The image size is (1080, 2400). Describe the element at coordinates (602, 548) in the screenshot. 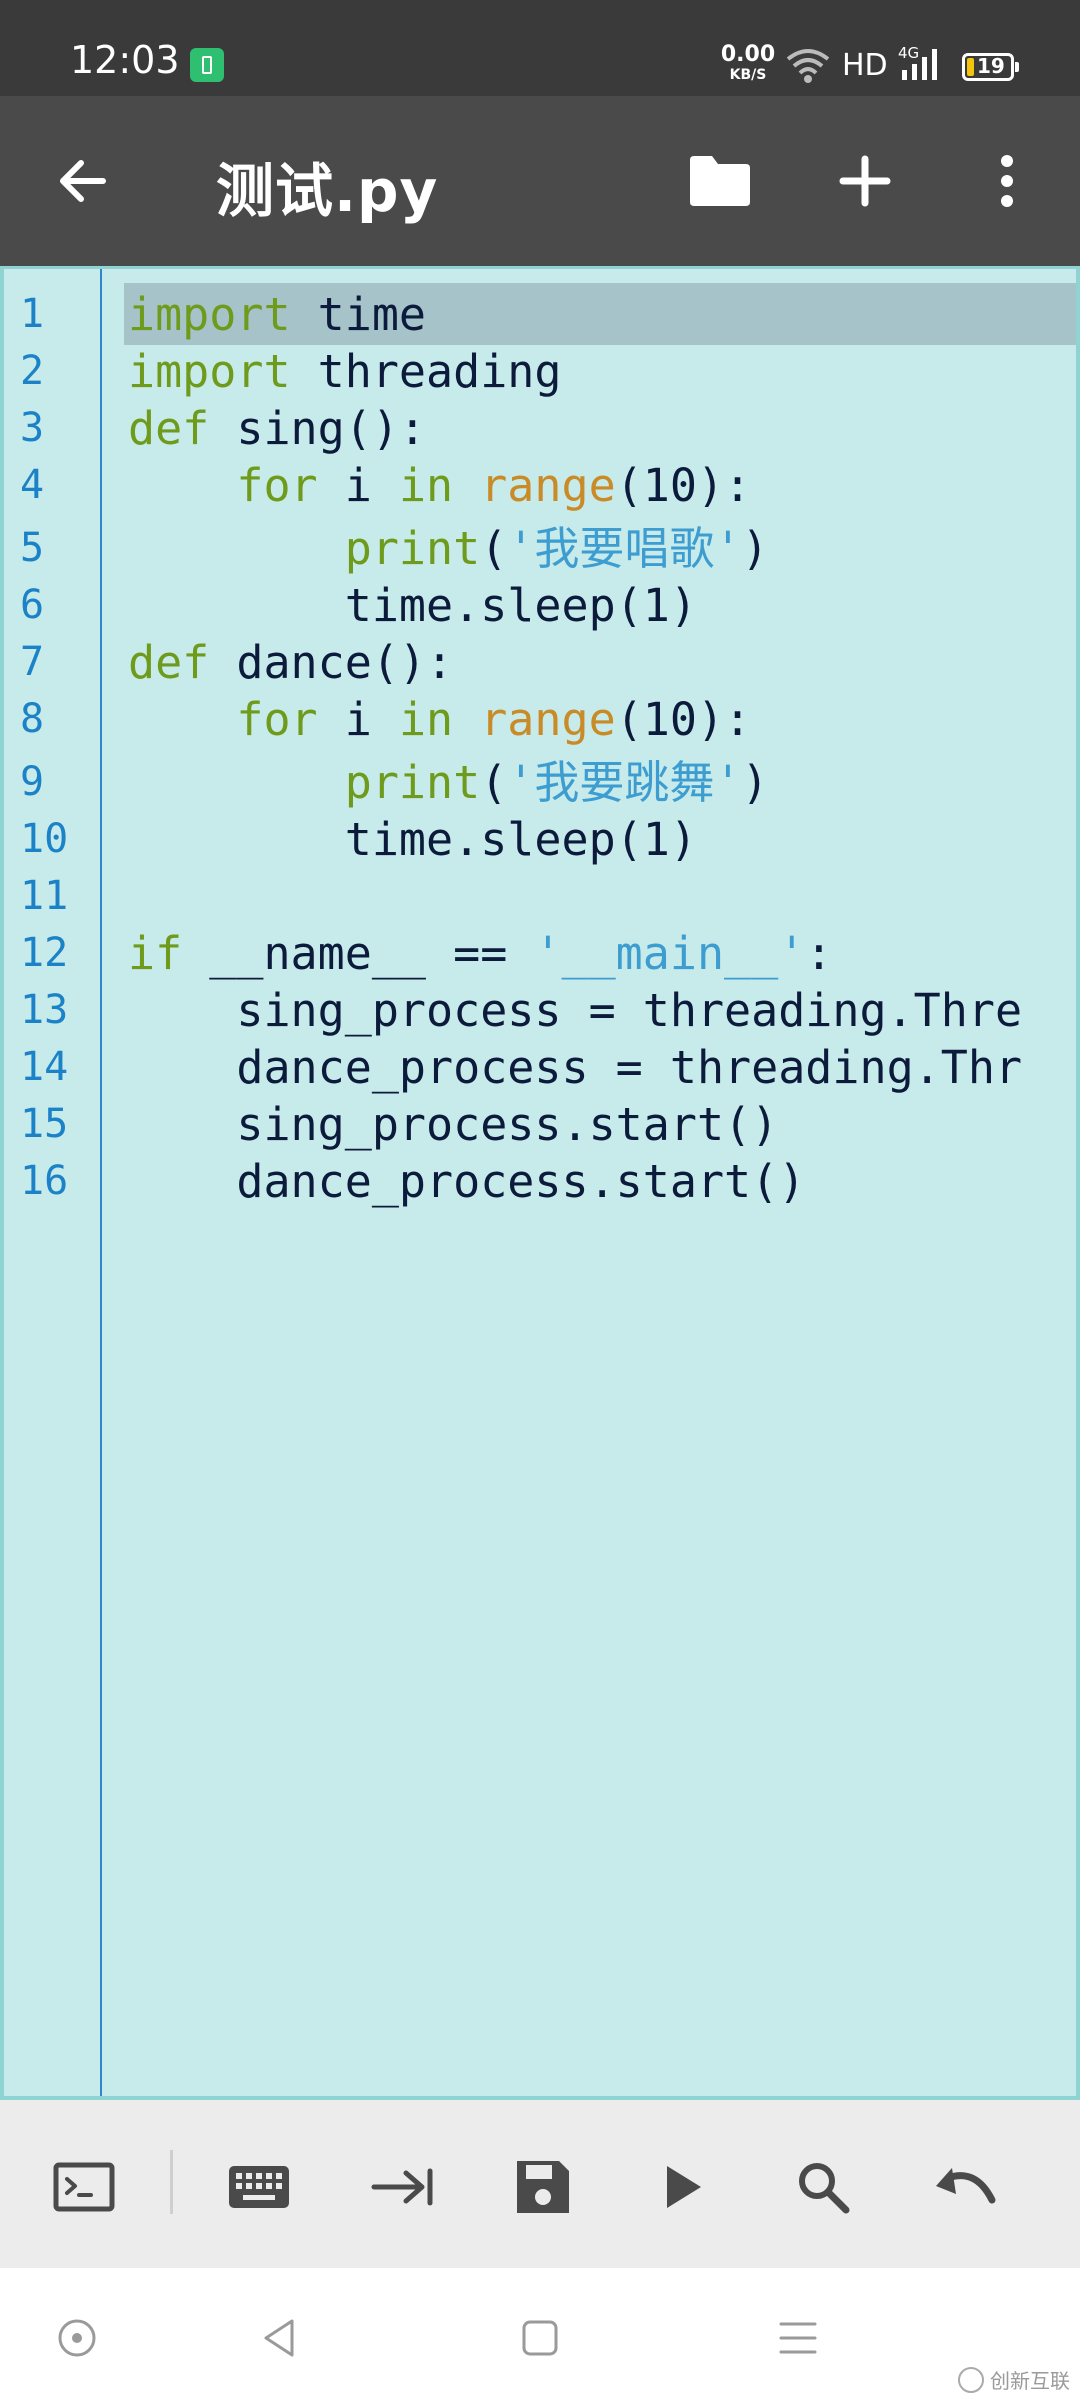

I see `code-line: print('我要唱歌')` at that location.